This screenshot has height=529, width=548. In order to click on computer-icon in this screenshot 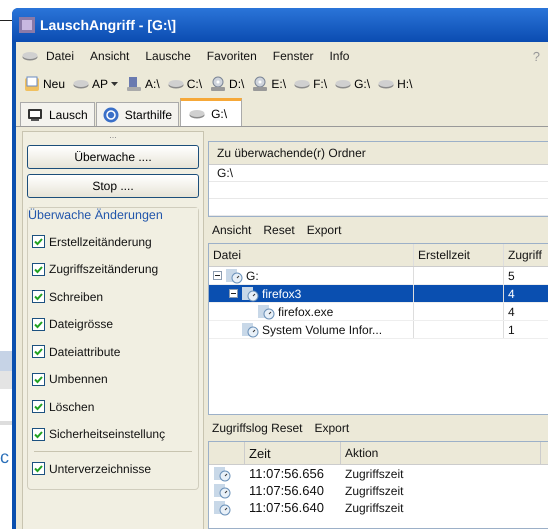, I will do `click(134, 84)`.